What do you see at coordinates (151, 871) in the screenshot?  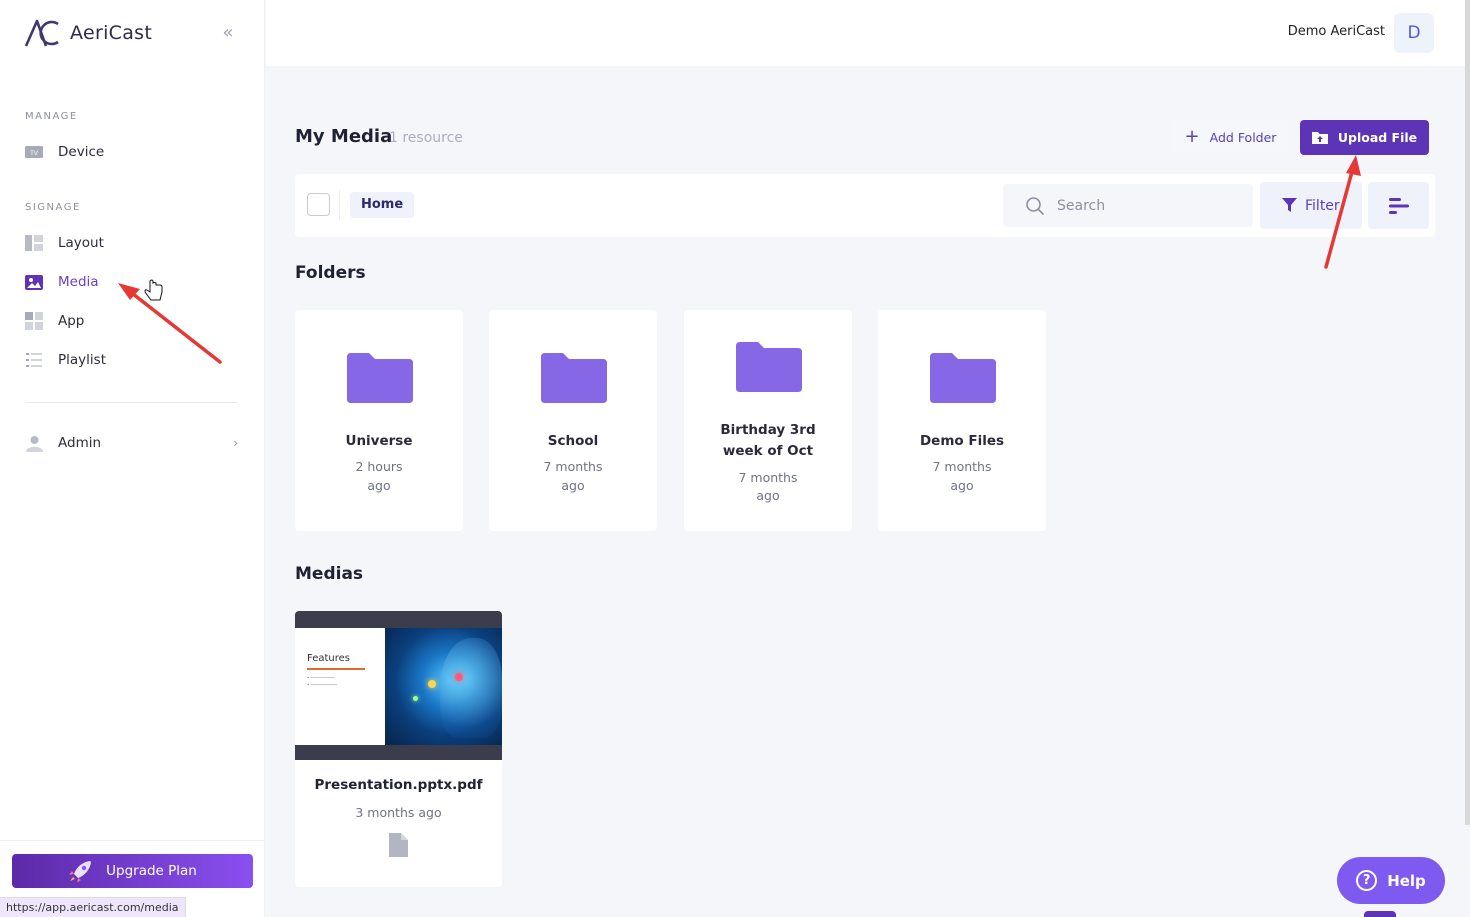 I see `upgrade-plan-label: Upgrade Plan` at bounding box center [151, 871].